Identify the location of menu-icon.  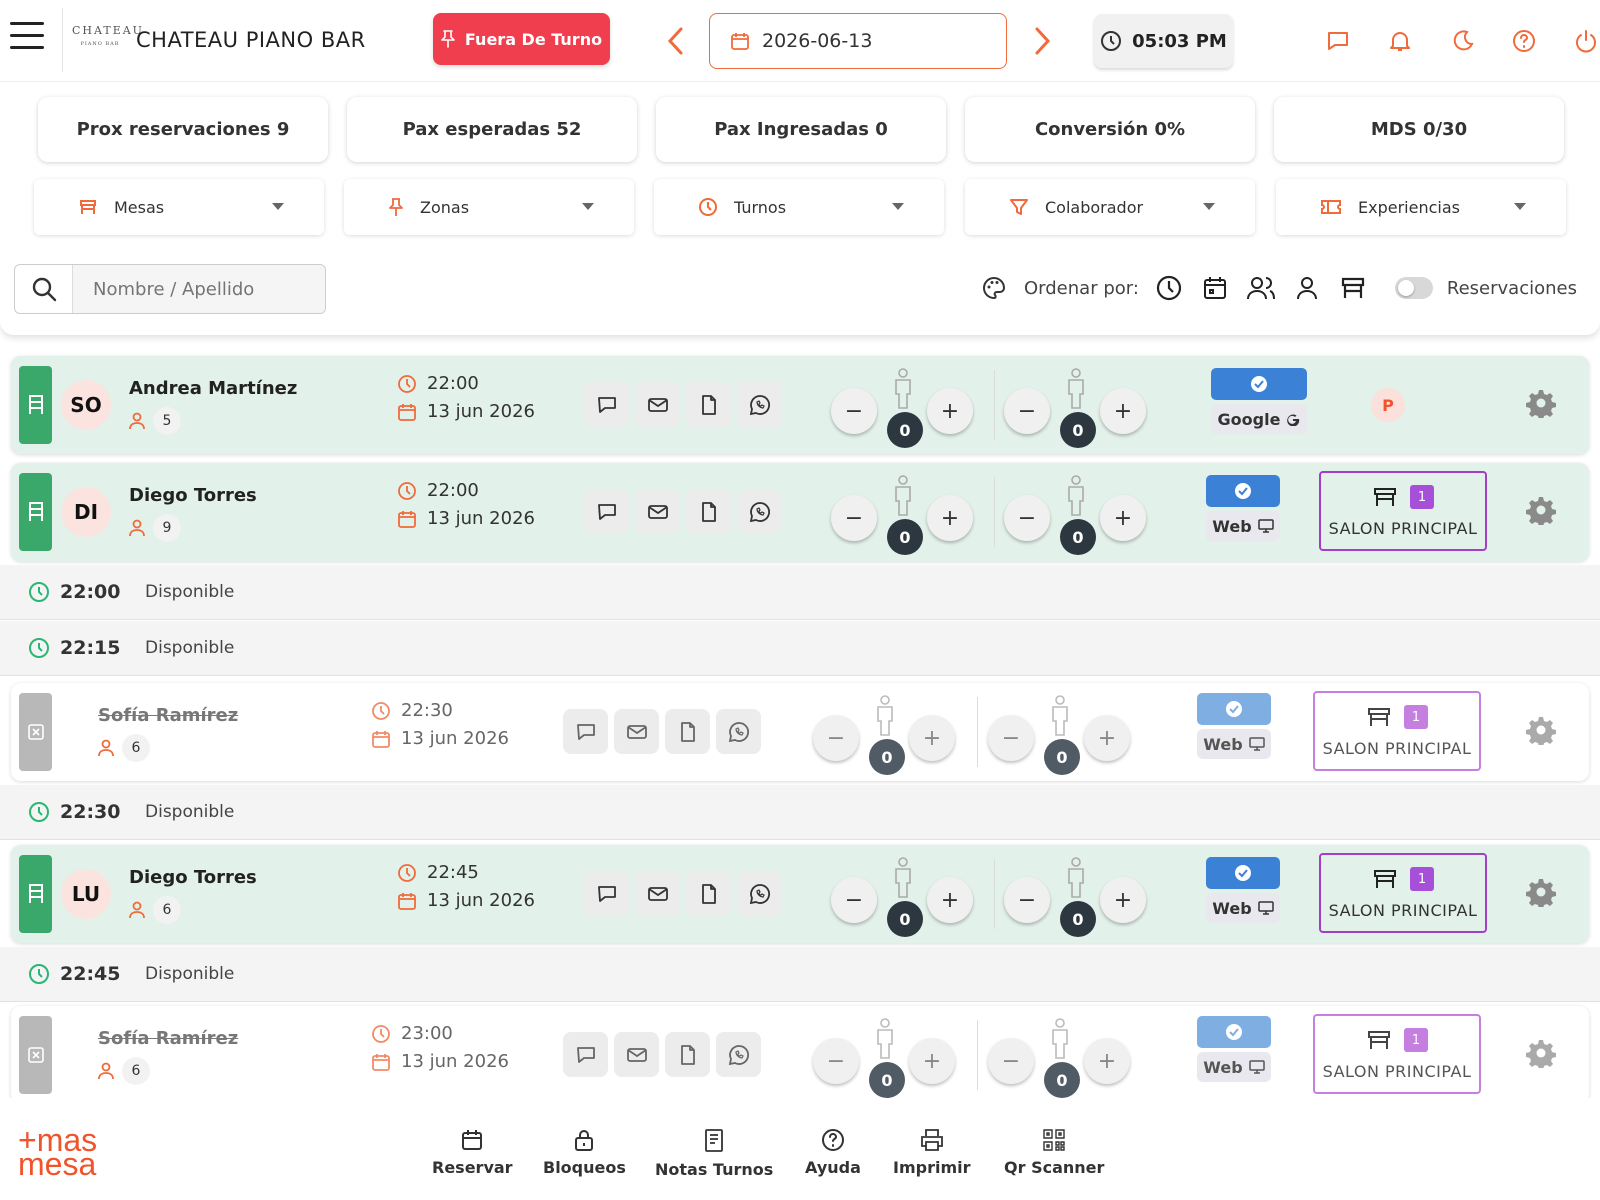
(27, 39).